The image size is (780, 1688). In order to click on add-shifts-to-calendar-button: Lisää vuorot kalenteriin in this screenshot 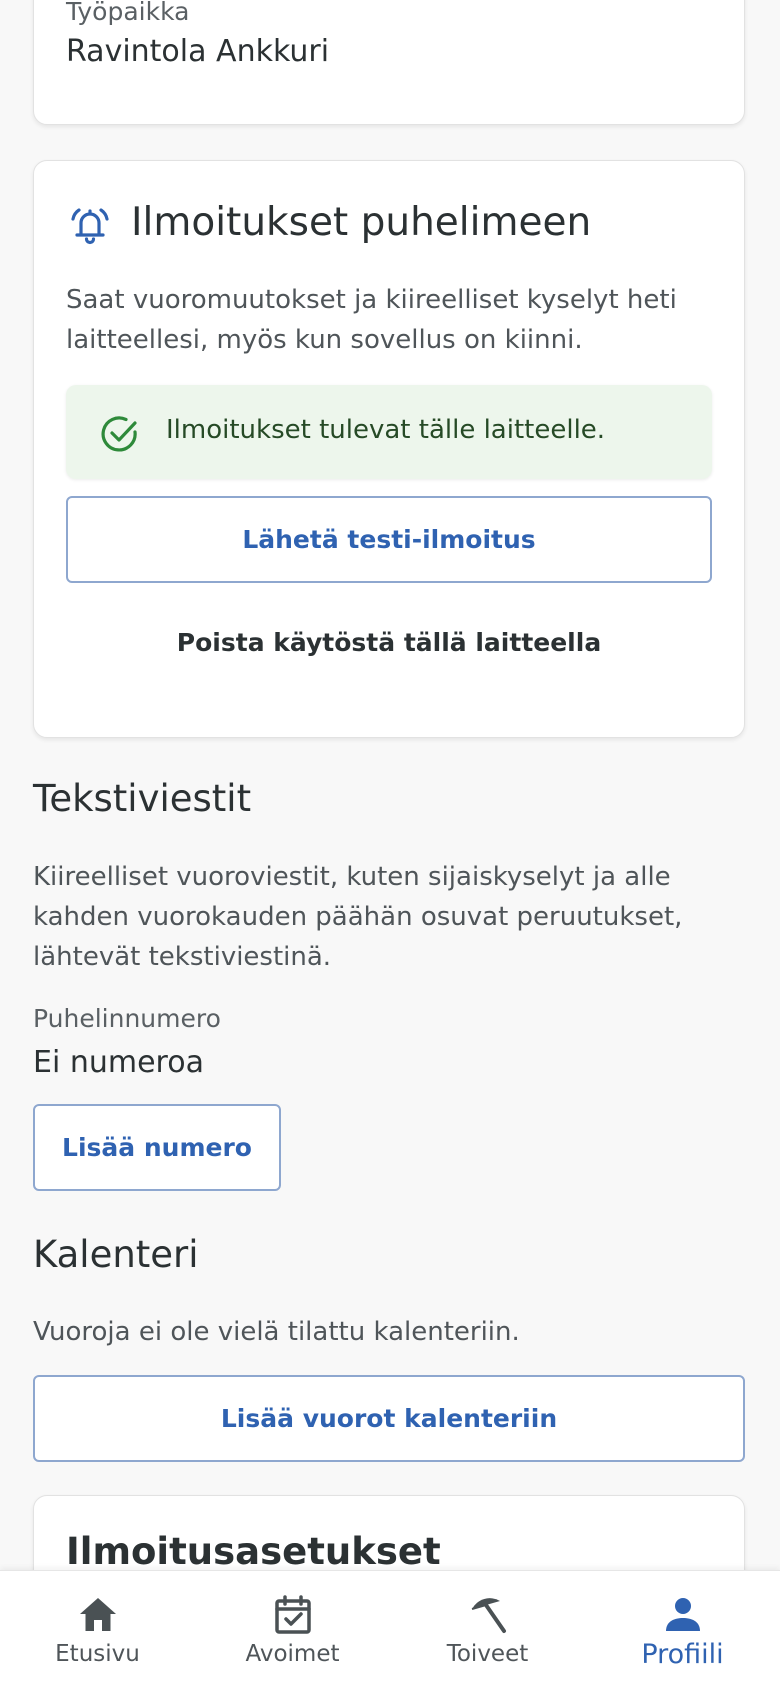, I will do `click(389, 1418)`.